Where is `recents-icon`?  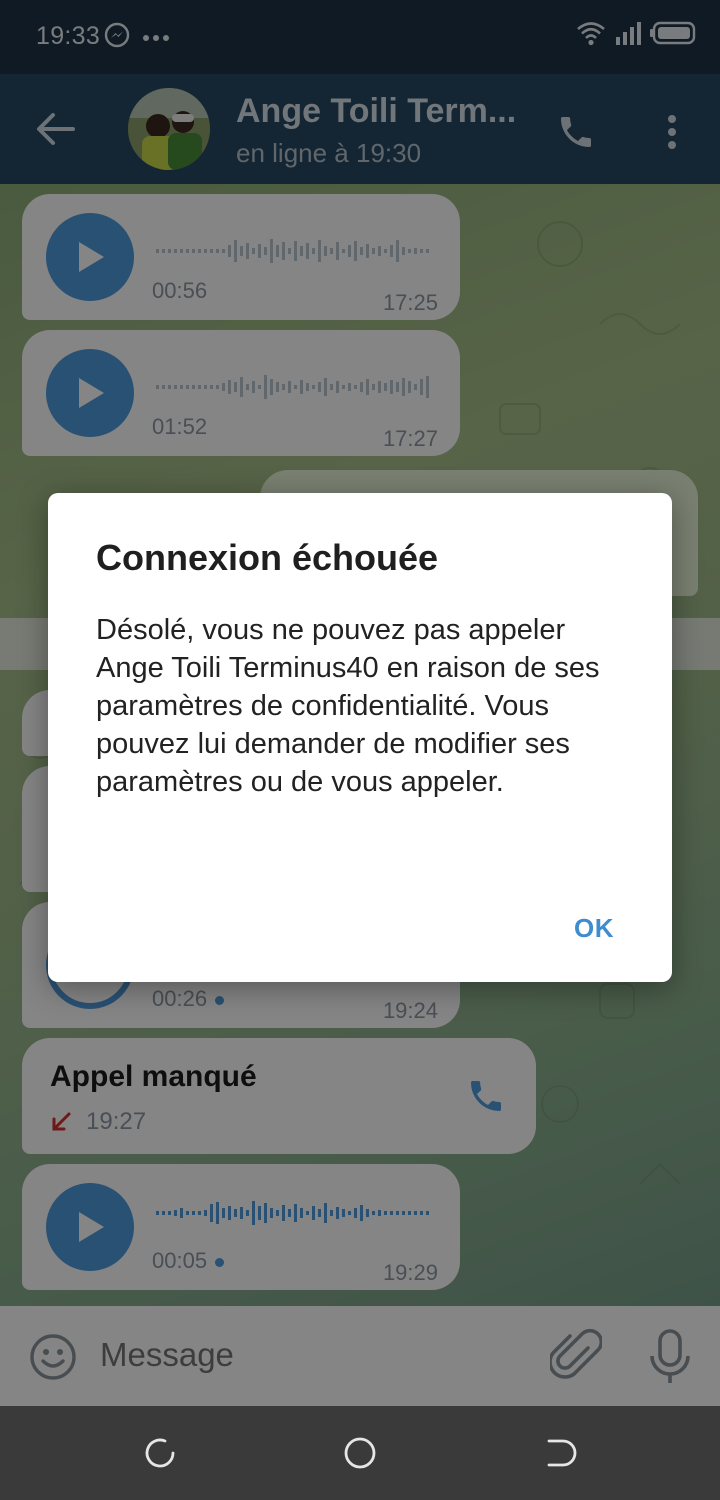 recents-icon is located at coordinates (160, 1453).